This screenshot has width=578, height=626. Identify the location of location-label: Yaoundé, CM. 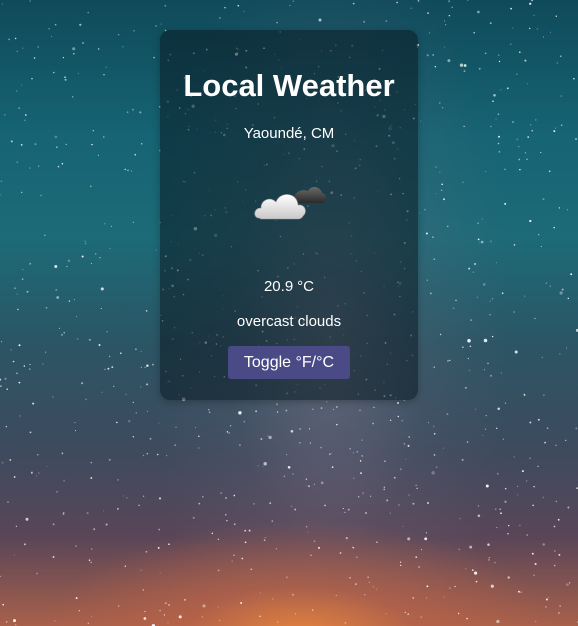
(289, 133).